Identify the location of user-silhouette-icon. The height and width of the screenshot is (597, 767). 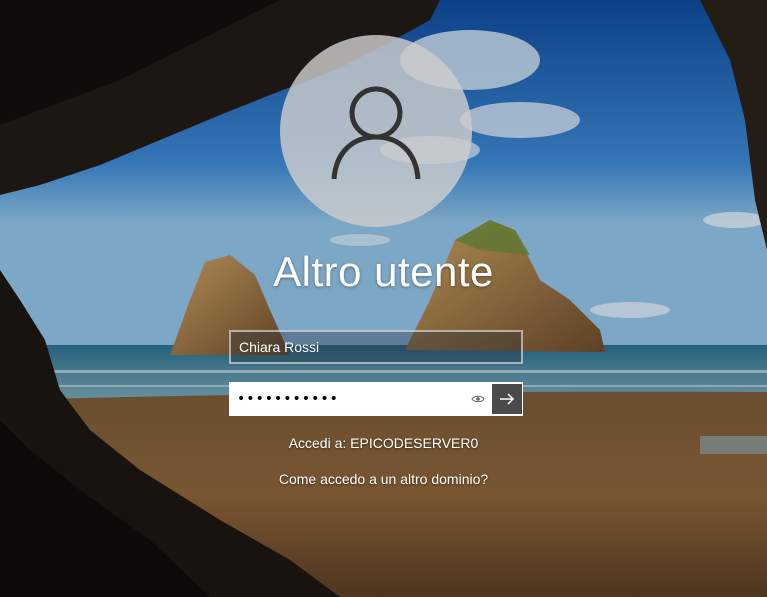
(376, 133).